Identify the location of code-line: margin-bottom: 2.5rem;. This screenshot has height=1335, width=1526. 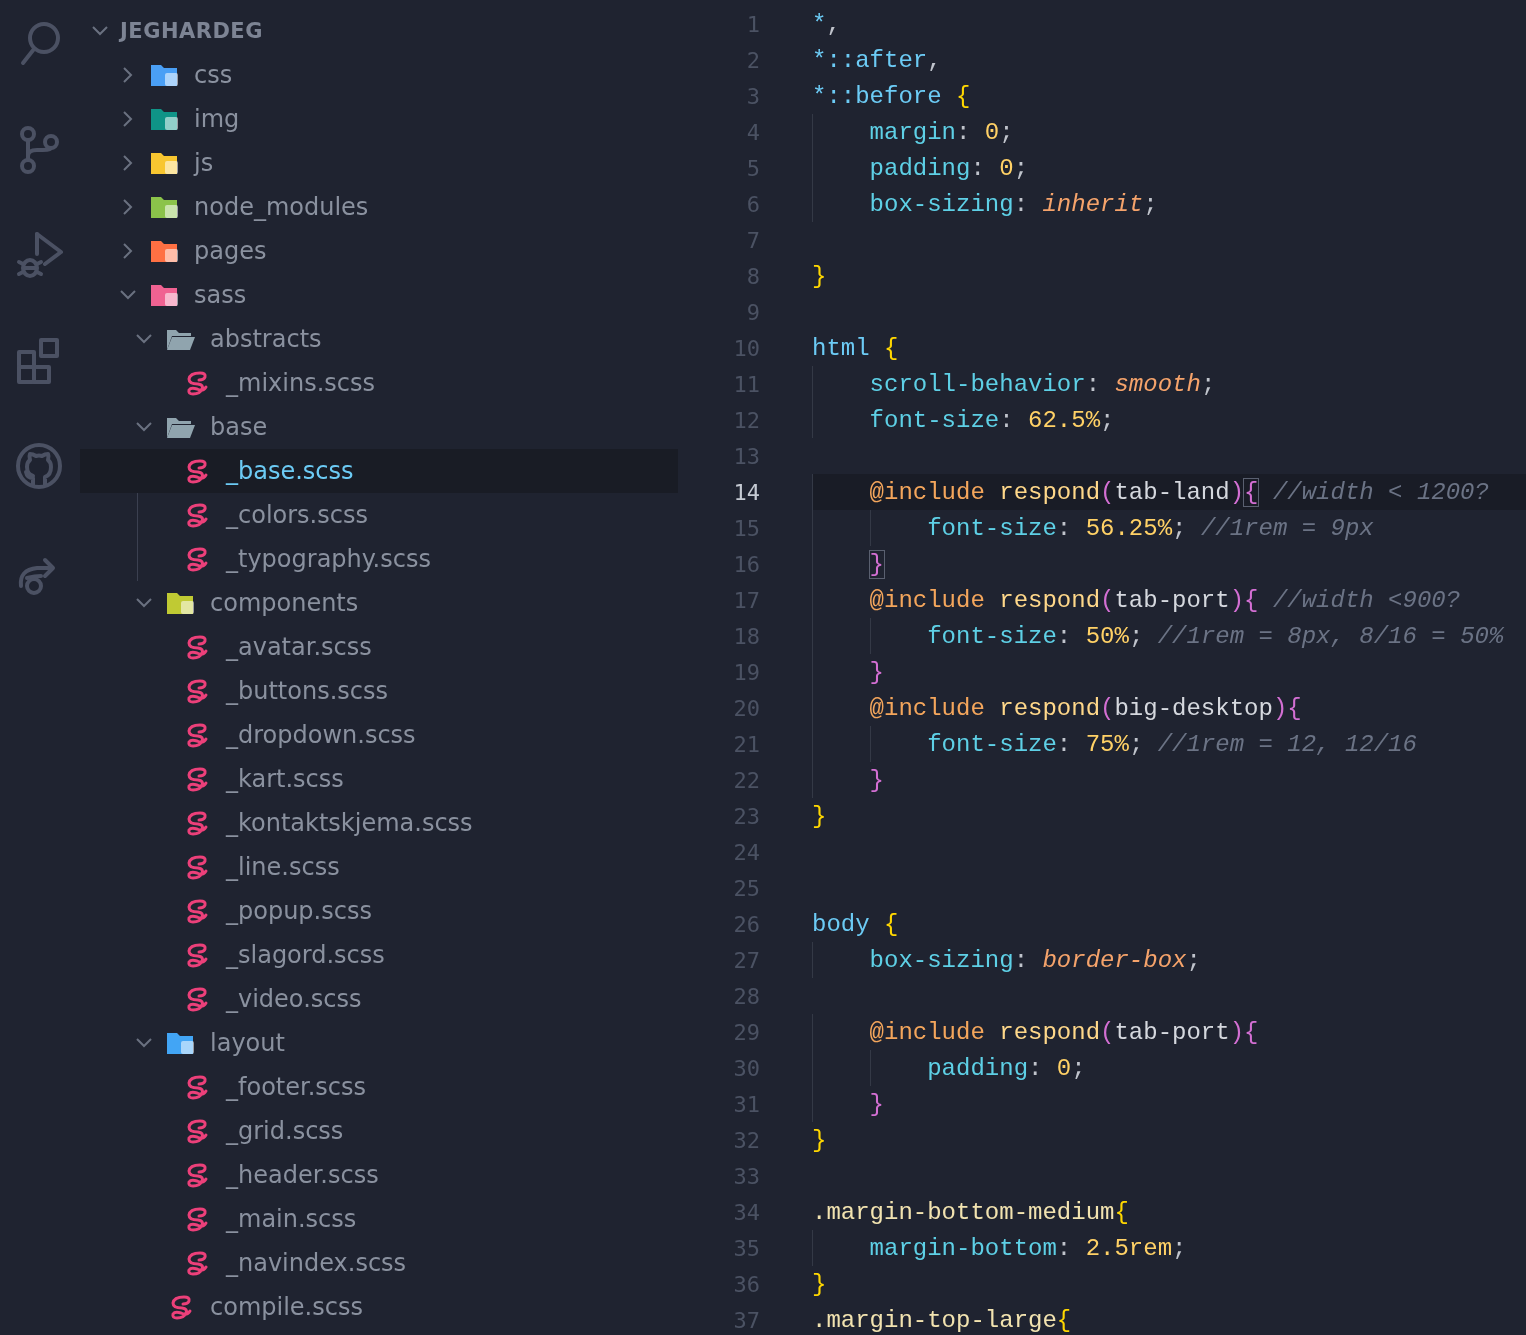
(1169, 1248).